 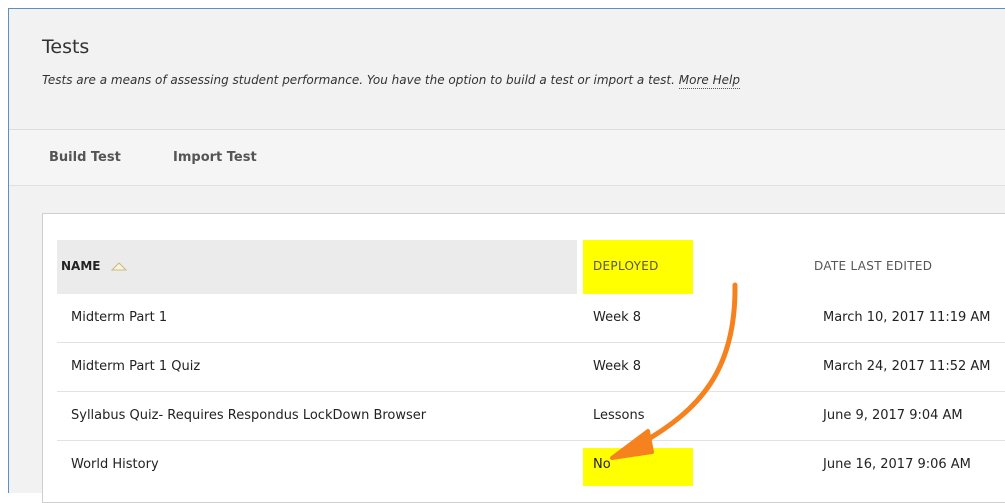 I want to click on table-header: NAME DEPLOYED DATE LAST EDITED, so click(x=531, y=267).